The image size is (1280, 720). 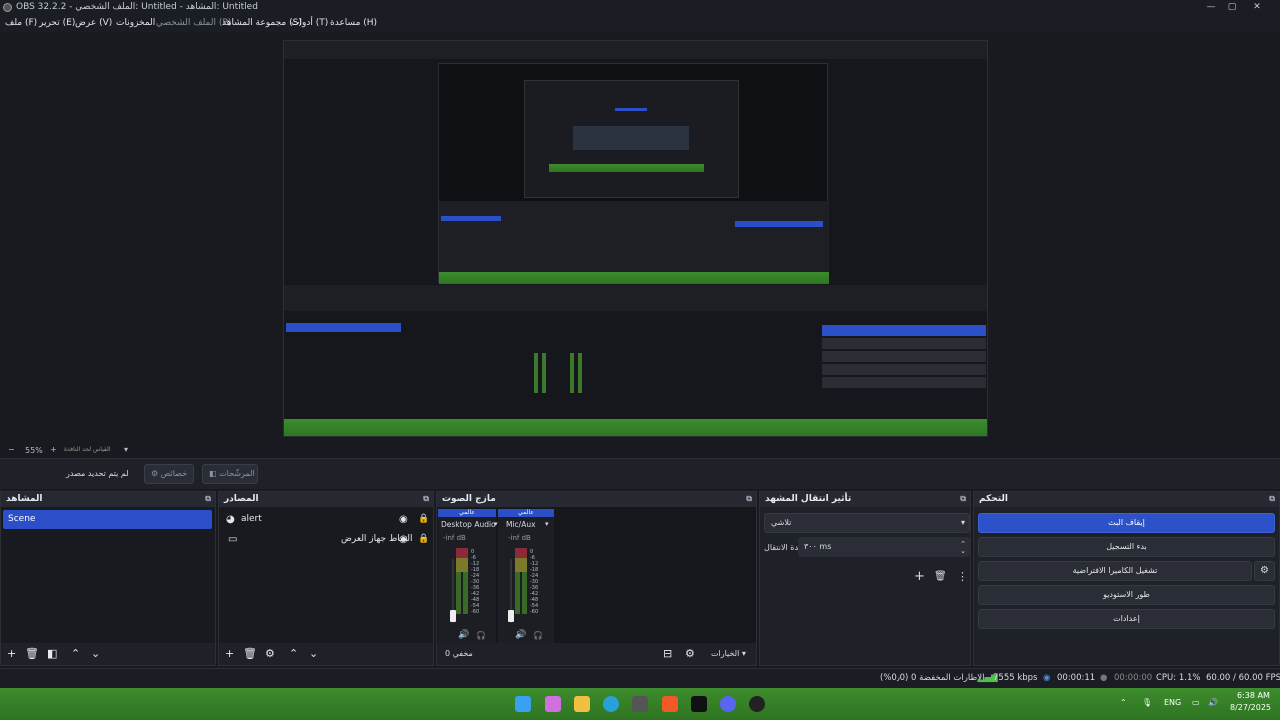 What do you see at coordinates (97, 473) in the screenshot?
I see `no-source-label: لم يتم تحديد مصدر` at bounding box center [97, 473].